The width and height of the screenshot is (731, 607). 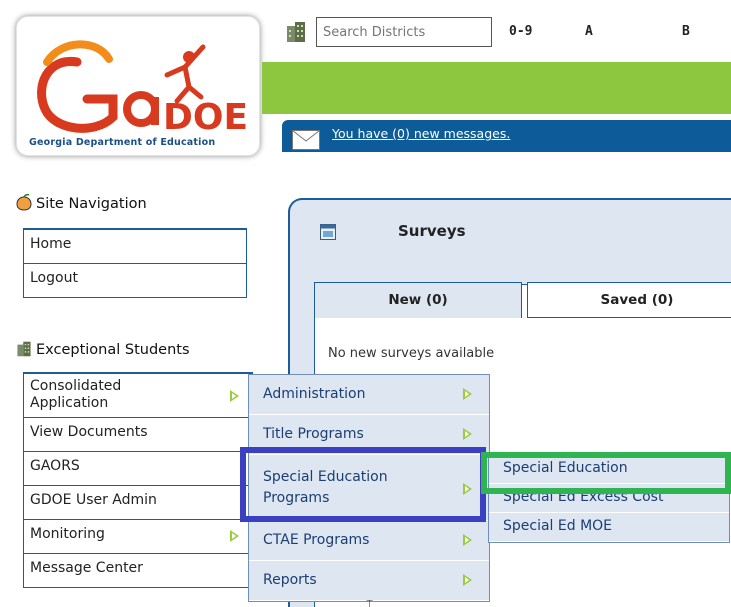 What do you see at coordinates (67, 534) in the screenshot?
I see `sidebar-item-label: Monitoring` at bounding box center [67, 534].